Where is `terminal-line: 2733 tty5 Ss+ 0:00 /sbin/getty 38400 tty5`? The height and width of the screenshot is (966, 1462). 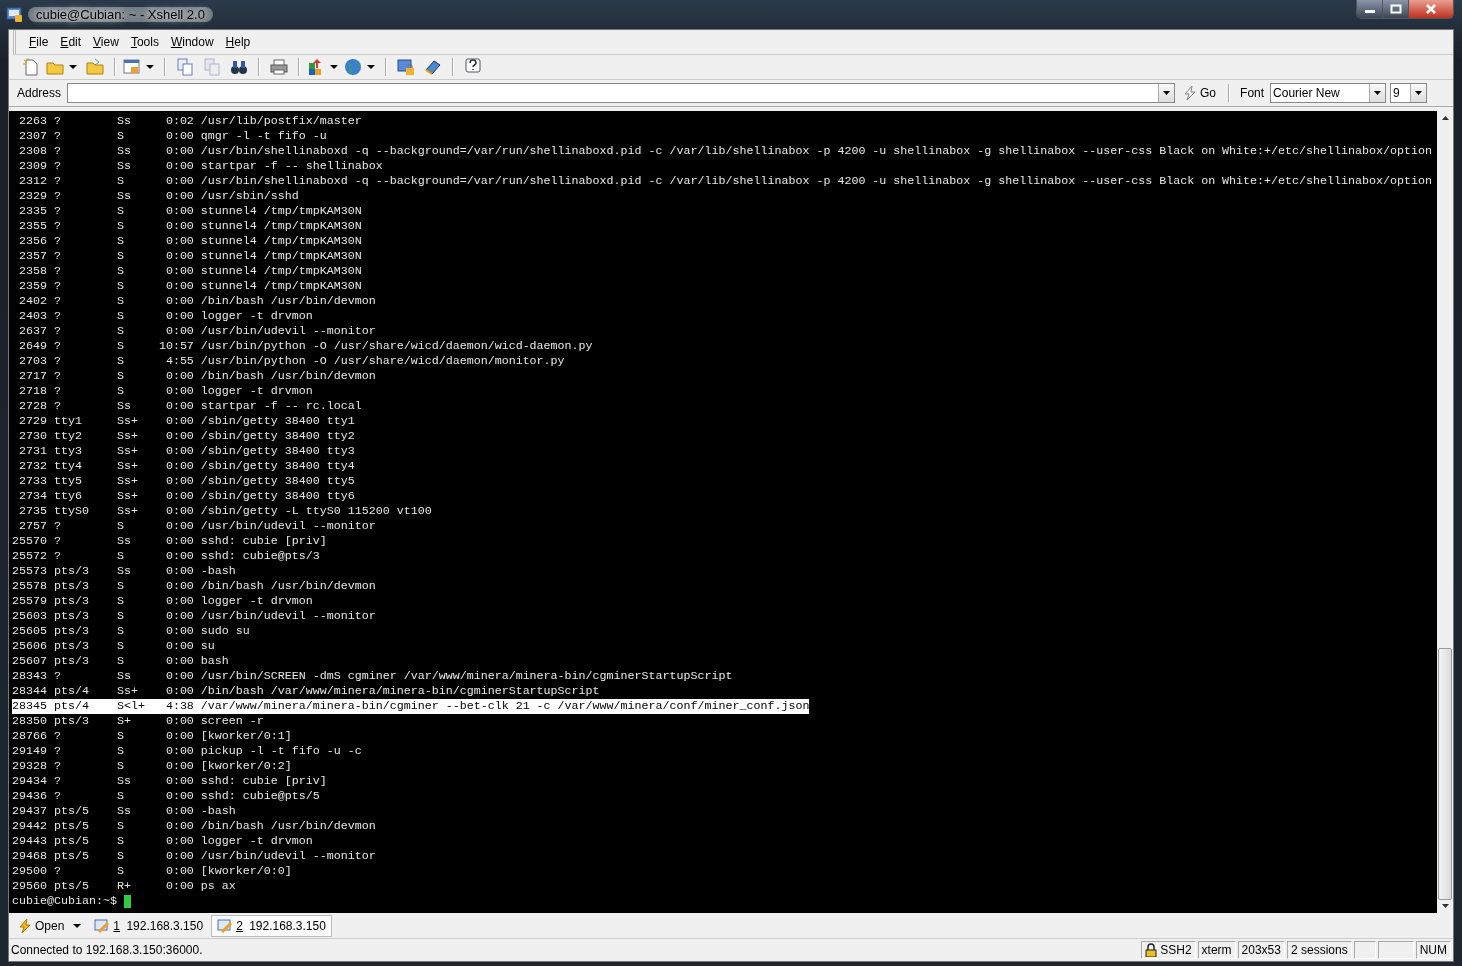 terminal-line: 2733 tty5 Ss+ 0:00 /sbin/getty 38400 tty5 is located at coordinates (186, 481).